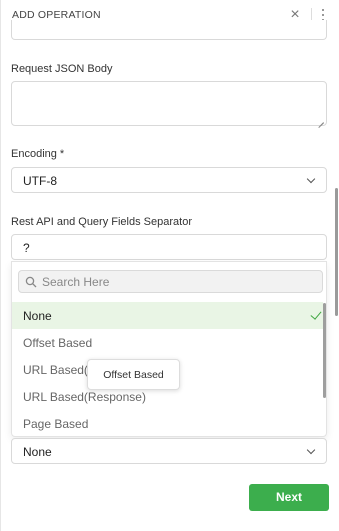  What do you see at coordinates (169, 180) in the screenshot?
I see `encoding-select: UTF-8` at bounding box center [169, 180].